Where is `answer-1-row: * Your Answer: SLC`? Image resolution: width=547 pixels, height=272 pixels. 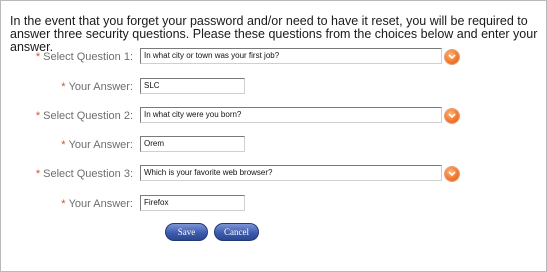 answer-1-row: * Your Answer: SLC is located at coordinates (273, 88).